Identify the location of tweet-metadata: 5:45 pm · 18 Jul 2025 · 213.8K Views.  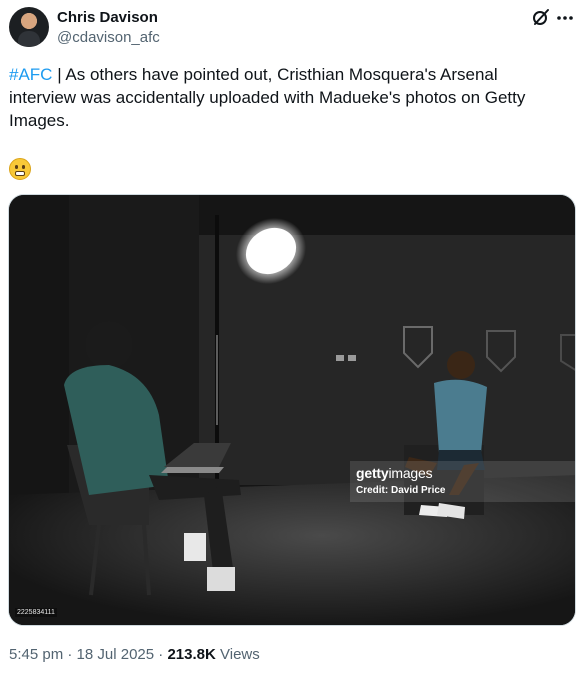
(134, 654).